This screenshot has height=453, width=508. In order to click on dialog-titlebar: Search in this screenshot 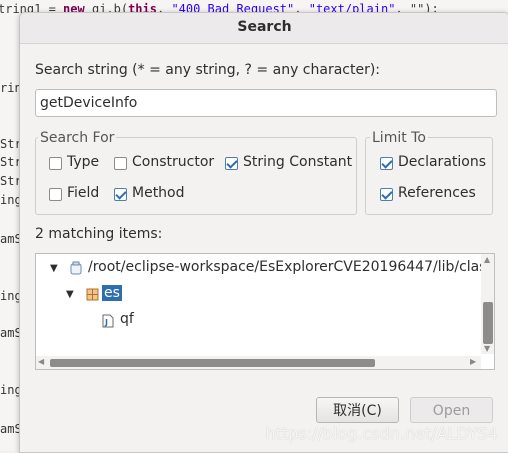, I will do `click(264, 28)`.